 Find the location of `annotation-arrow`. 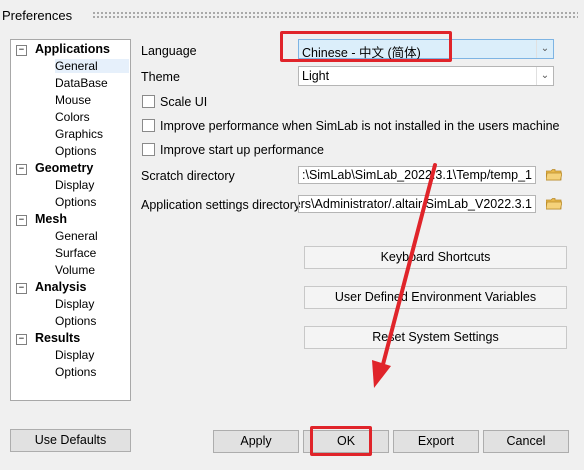

annotation-arrow is located at coordinates (404, 275).